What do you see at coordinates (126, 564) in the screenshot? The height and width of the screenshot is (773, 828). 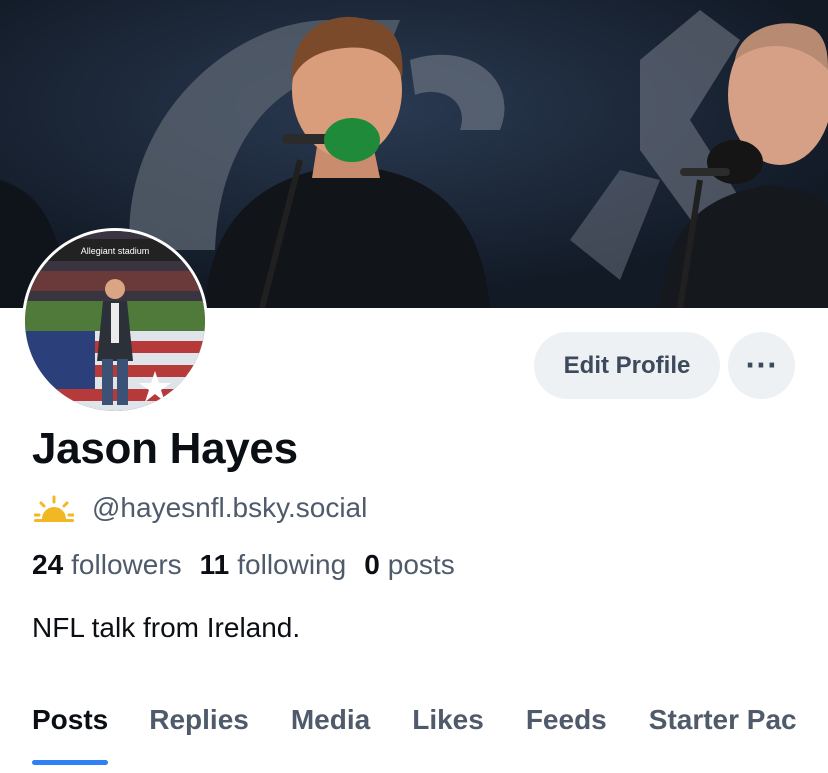 I see `followers-label: followers` at bounding box center [126, 564].